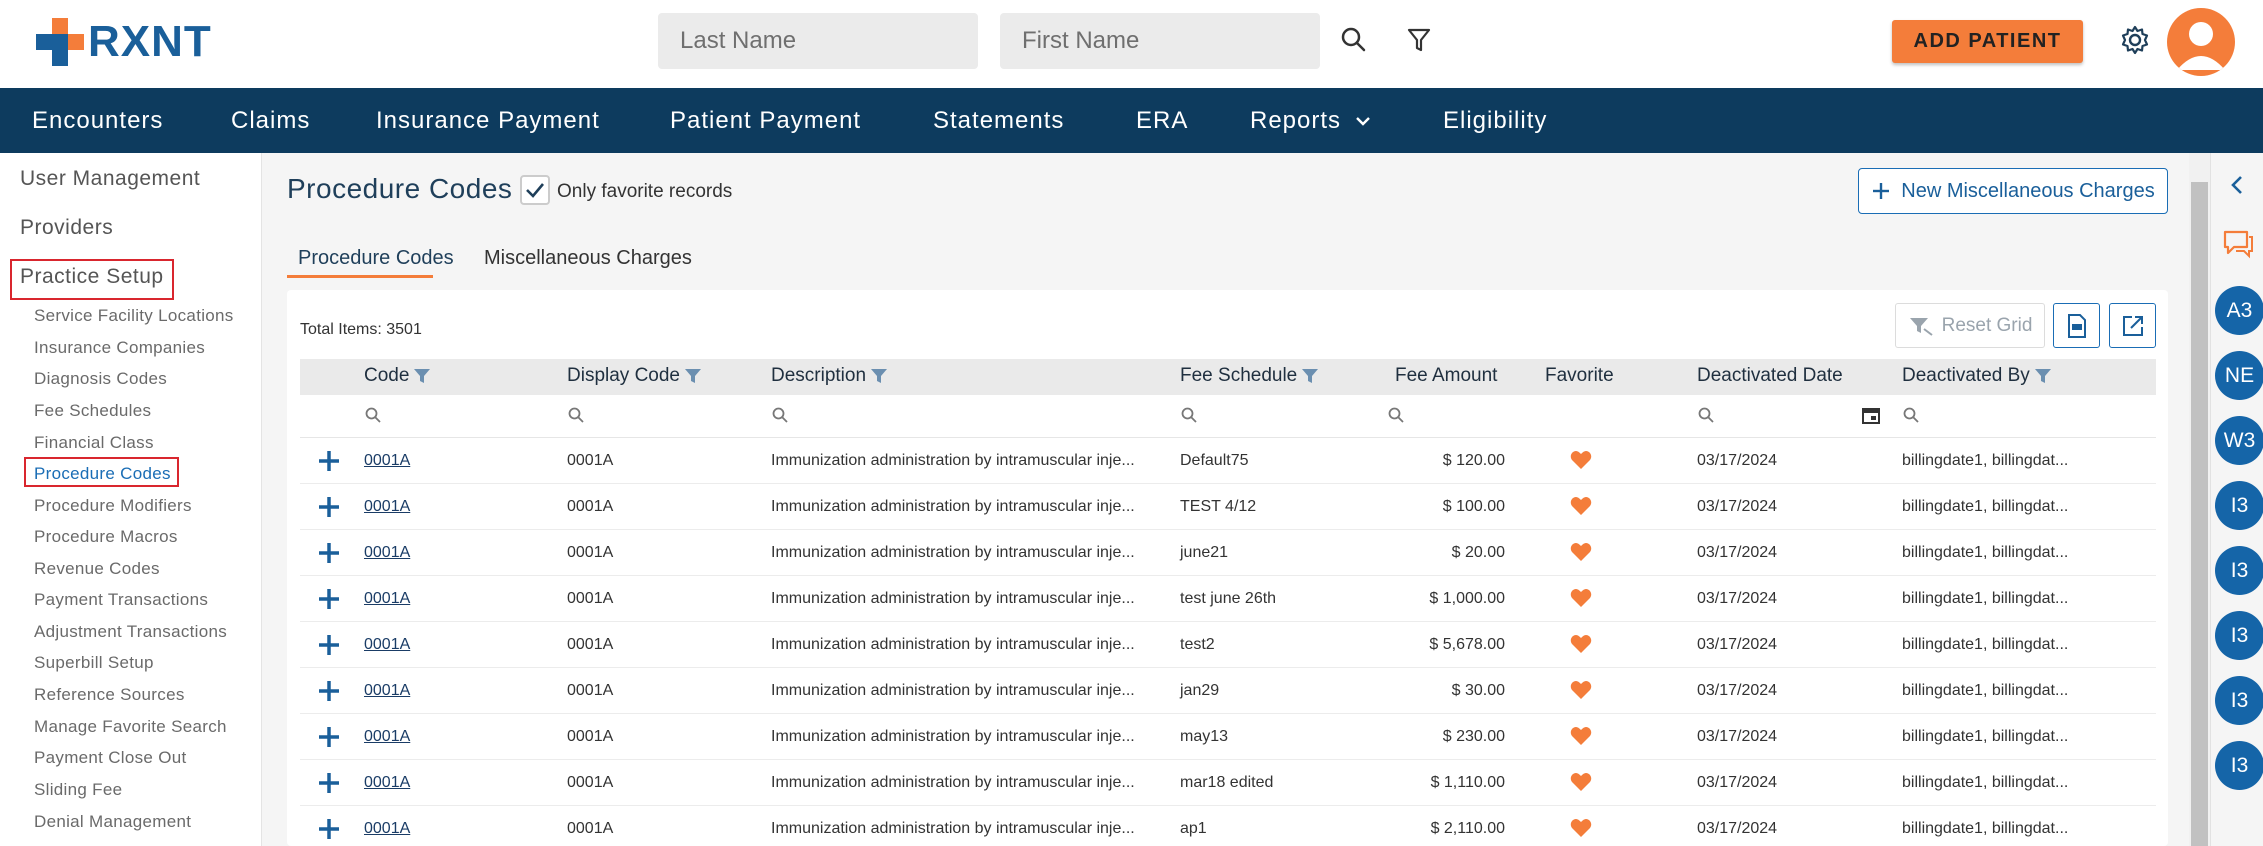 This screenshot has height=846, width=2263. I want to click on sidebar-financial-class: Financial Class, so click(94, 443).